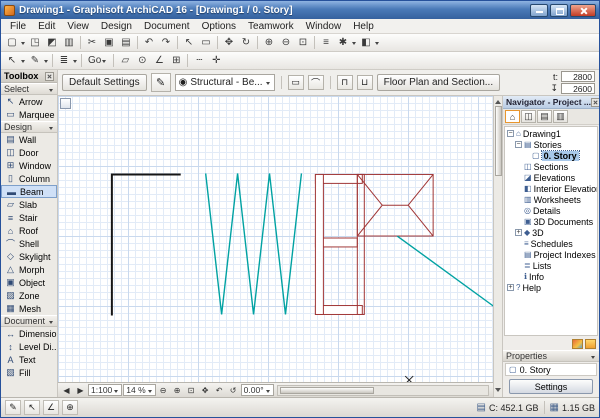  I want to click on tab-publisher: ▥, so click(560, 116).